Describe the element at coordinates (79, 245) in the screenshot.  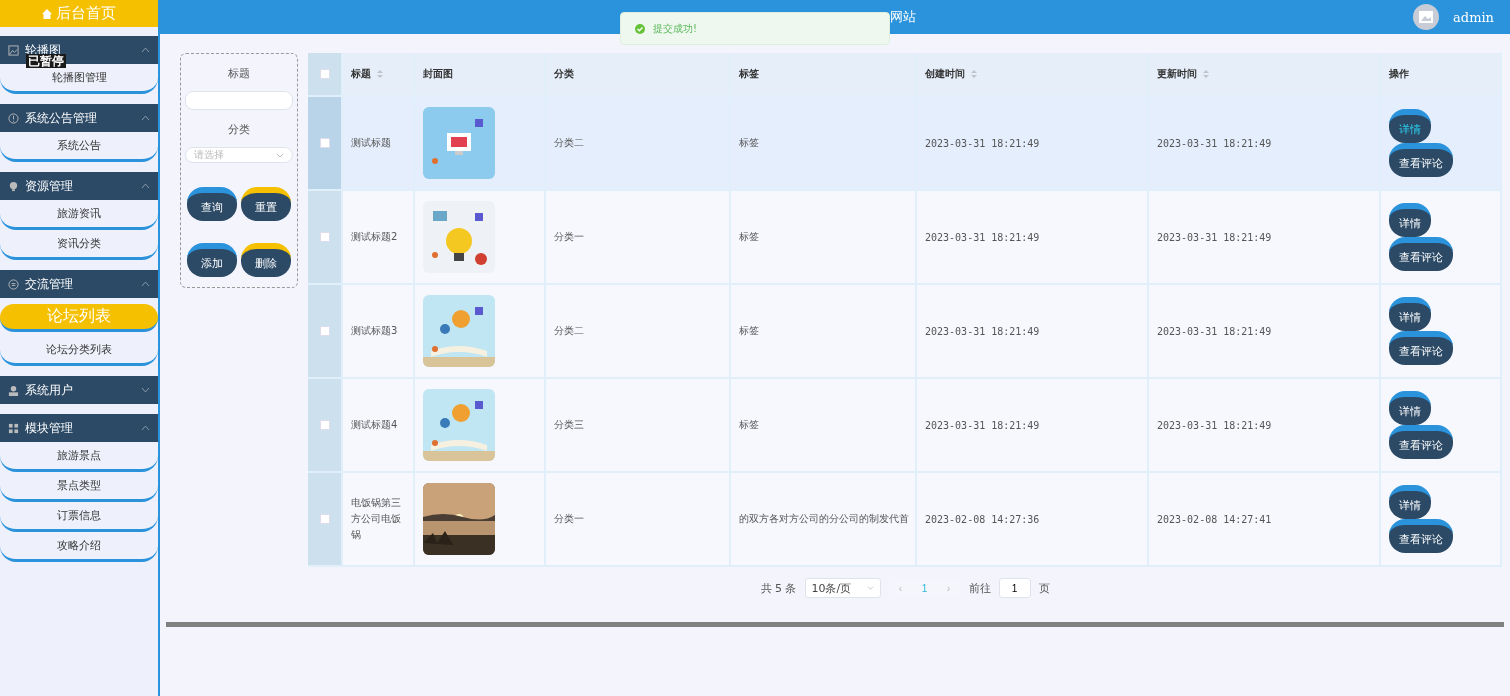
I see `menu-item: 资讯分类` at that location.